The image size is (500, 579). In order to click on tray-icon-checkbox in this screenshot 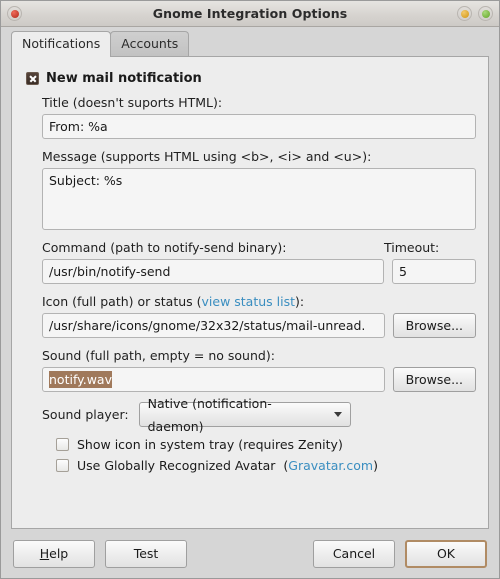, I will do `click(62, 444)`.